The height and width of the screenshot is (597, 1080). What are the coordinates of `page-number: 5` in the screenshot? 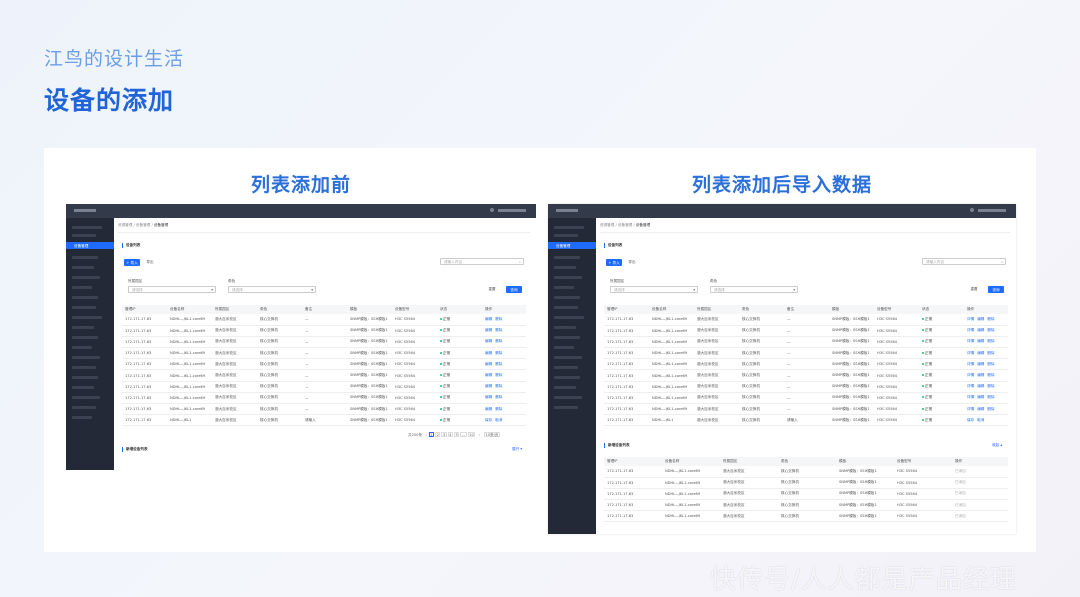 It's located at (456, 434).